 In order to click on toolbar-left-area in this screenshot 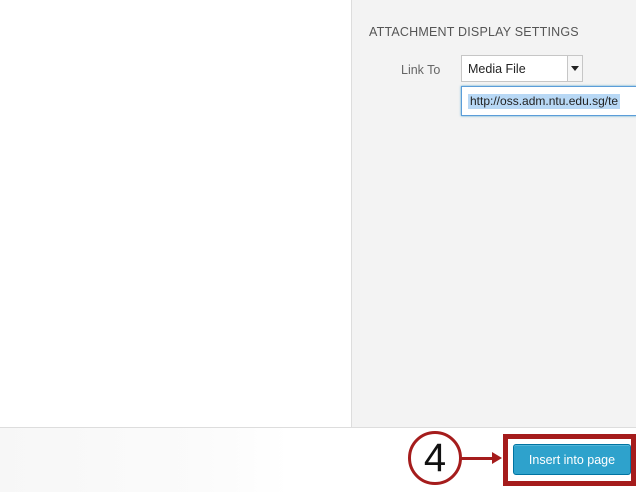, I will do `click(145, 460)`.